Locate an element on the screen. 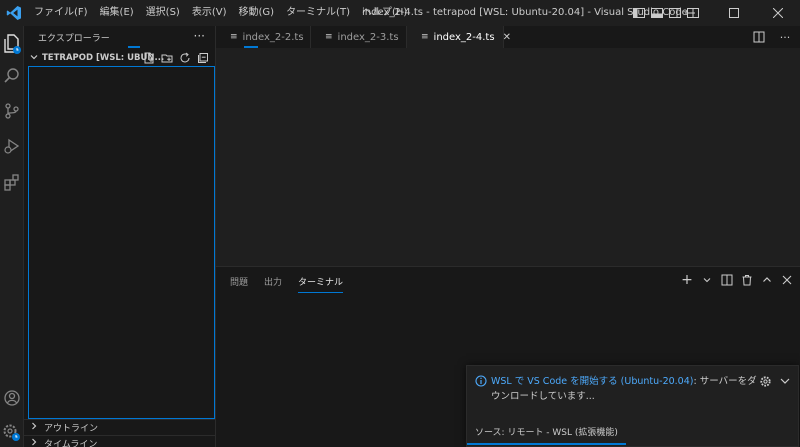 The height and width of the screenshot is (447, 800). split-terminal-icon is located at coordinates (727, 280).